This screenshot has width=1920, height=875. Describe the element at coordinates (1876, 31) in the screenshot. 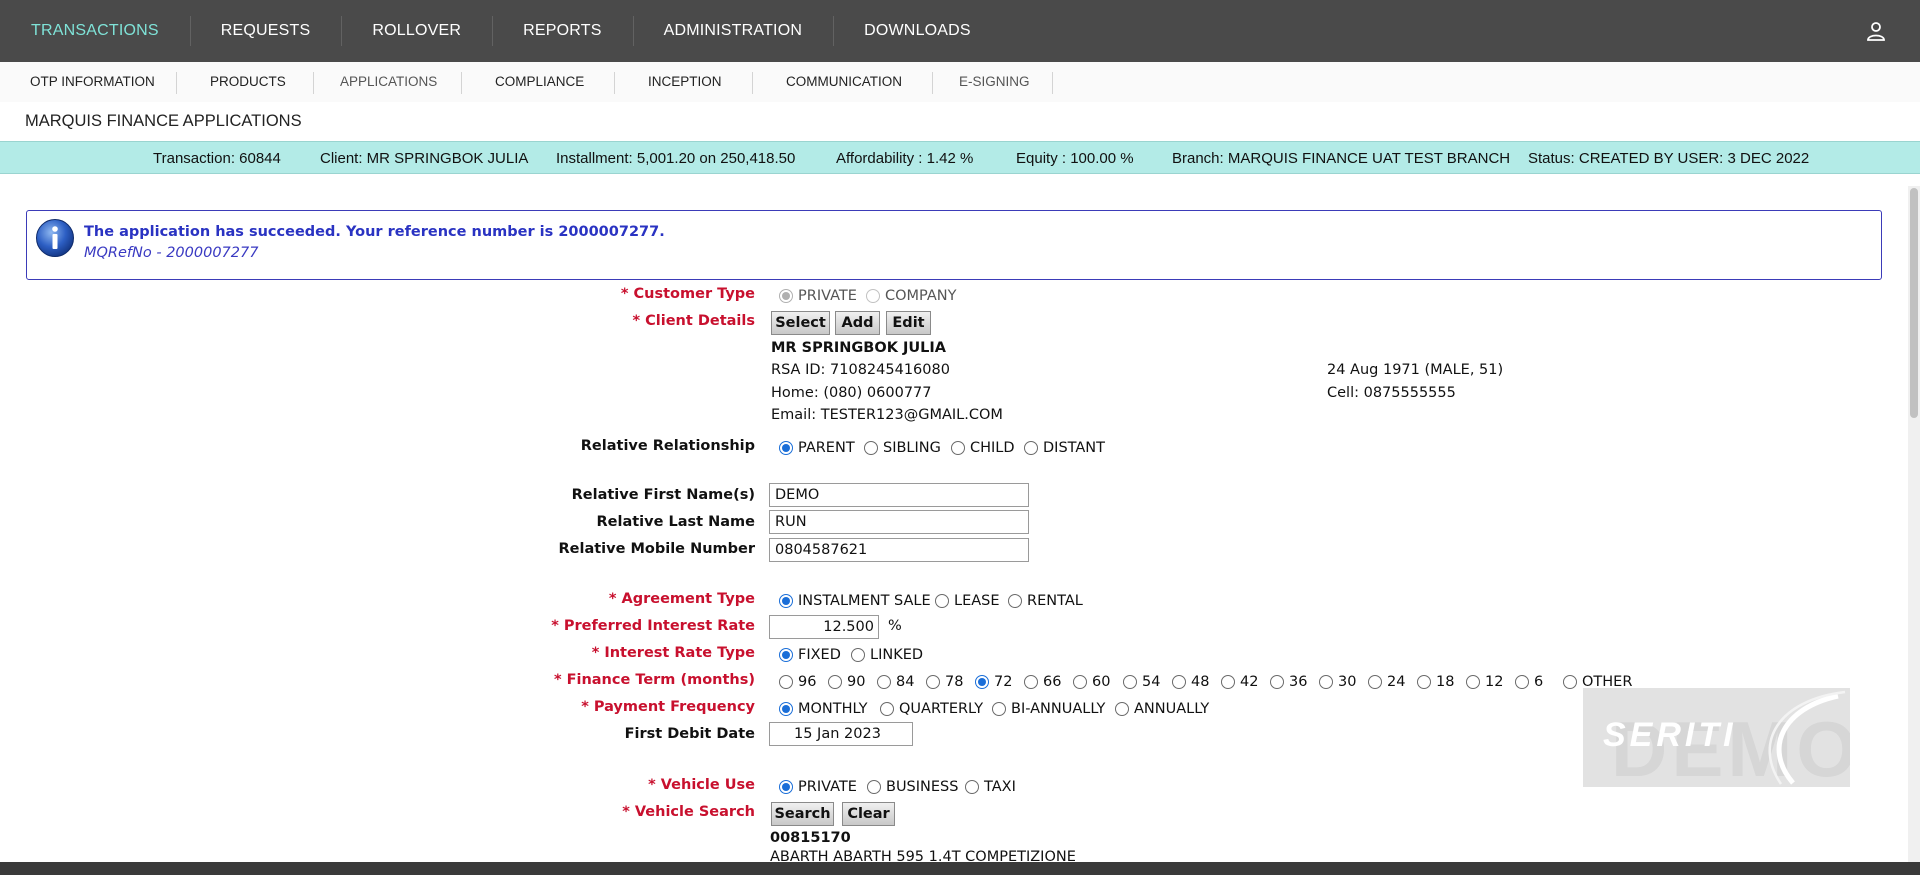

I see `user-icon` at that location.